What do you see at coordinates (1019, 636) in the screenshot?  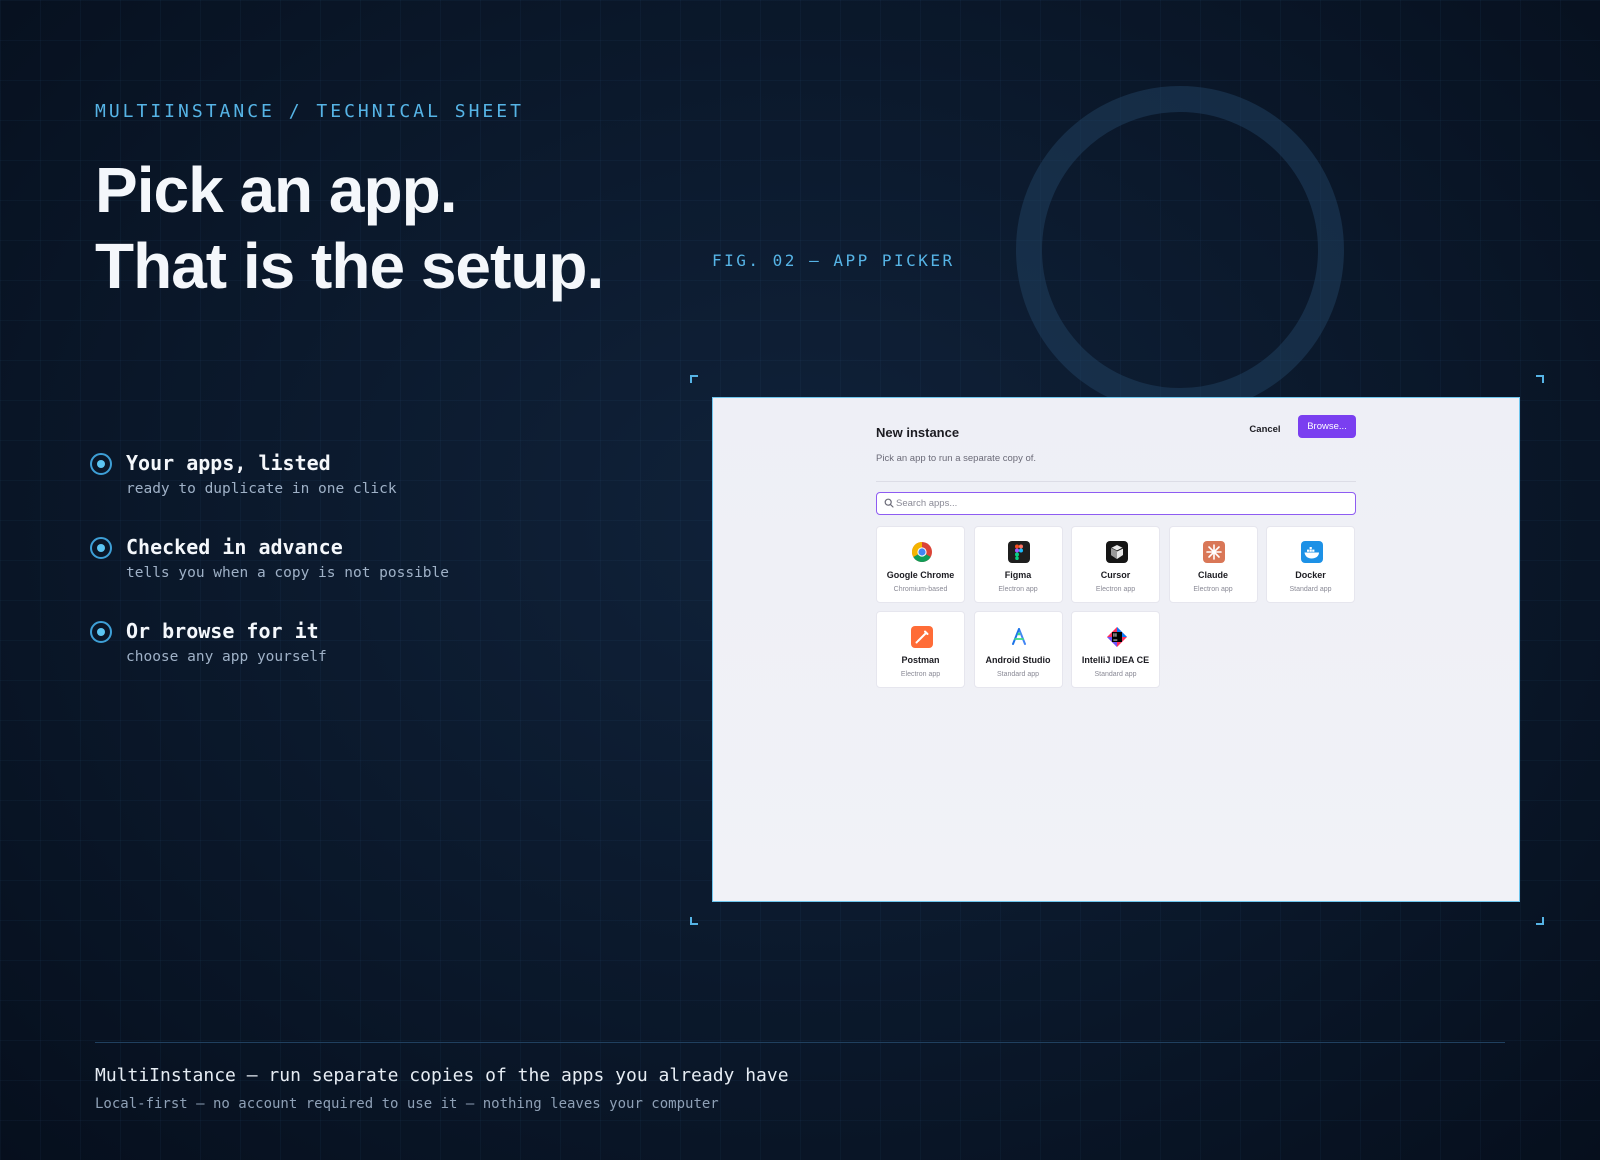 I see `android-studio-icon` at bounding box center [1019, 636].